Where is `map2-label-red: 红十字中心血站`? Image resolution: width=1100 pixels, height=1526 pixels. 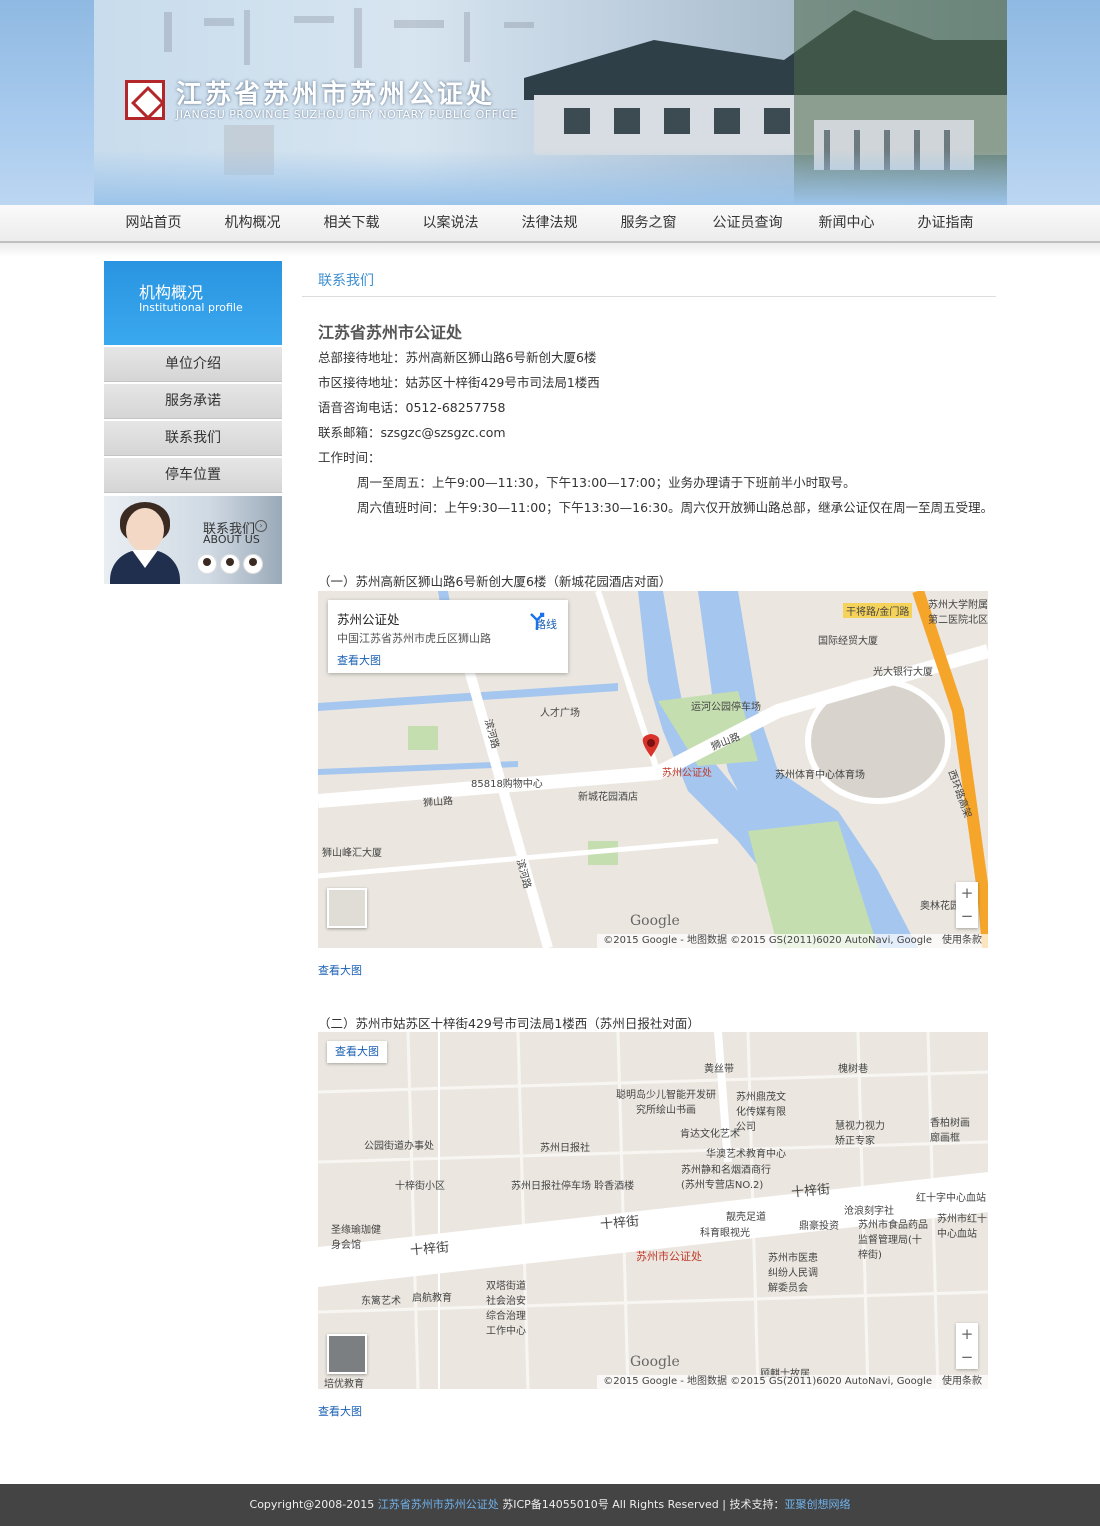 map2-label-red: 红十字中心血站 is located at coordinates (951, 1198).